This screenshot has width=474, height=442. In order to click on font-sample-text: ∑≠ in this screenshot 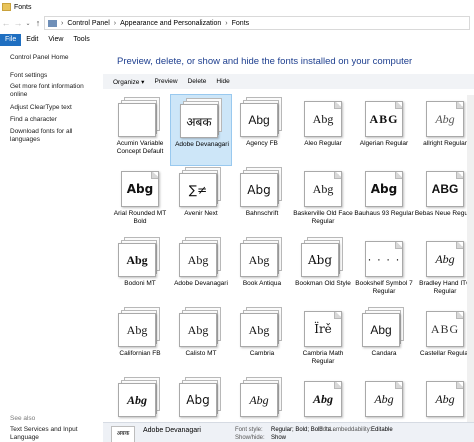, I will do `click(198, 190)`.